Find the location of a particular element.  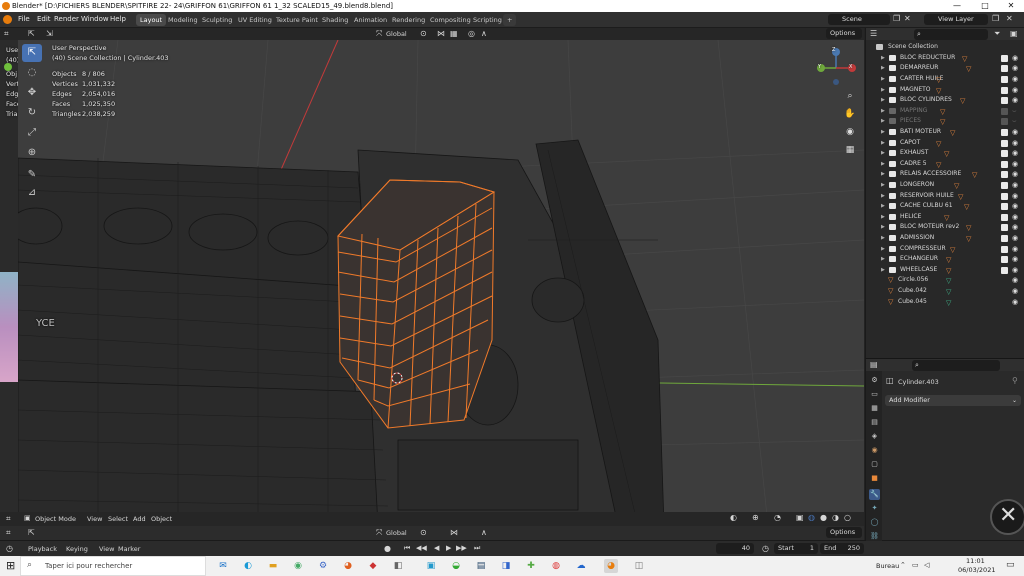

outliner-item: ▶ ECHANGEUR ▽ ◉ is located at coordinates (945, 259).